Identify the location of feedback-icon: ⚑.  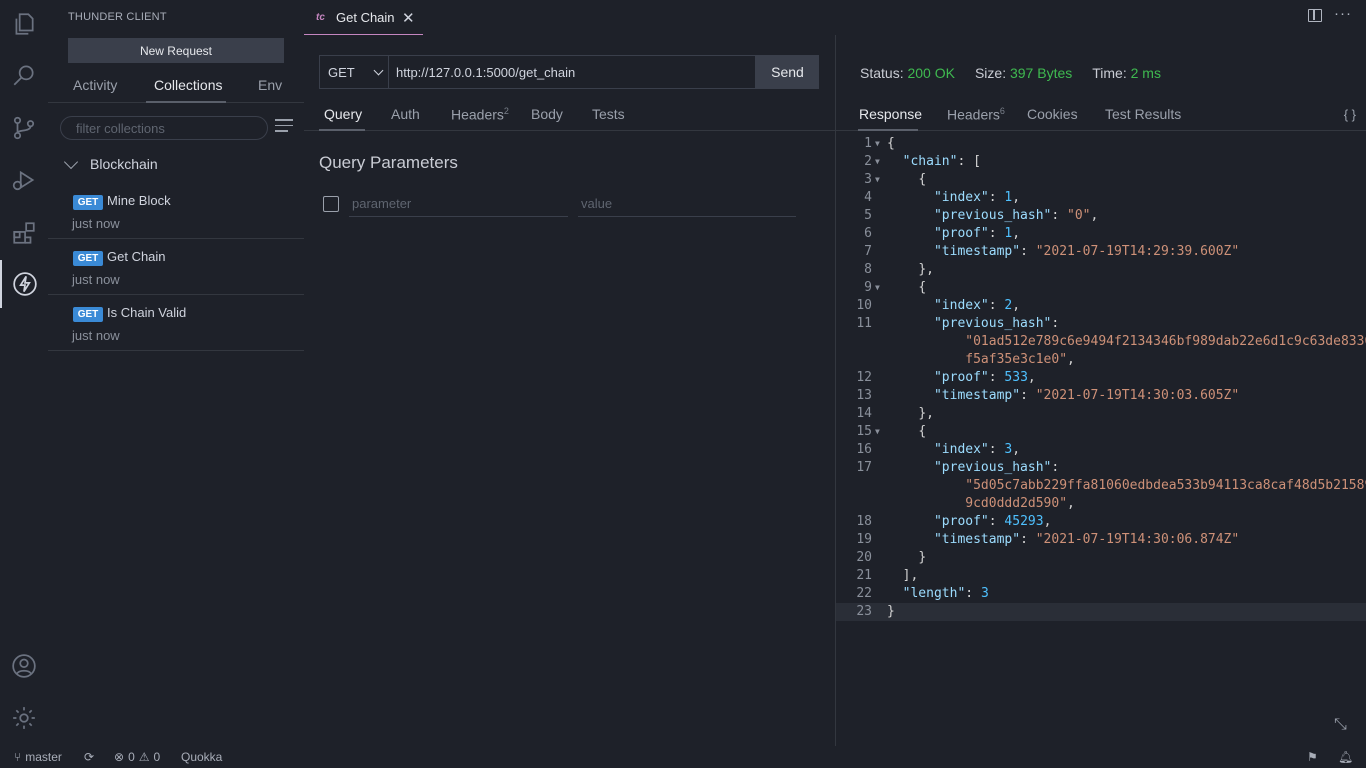
(1312, 757).